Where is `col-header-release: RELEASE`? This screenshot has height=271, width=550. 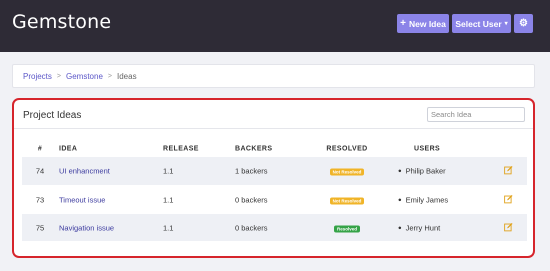
col-header-release: RELEASE is located at coordinates (181, 148).